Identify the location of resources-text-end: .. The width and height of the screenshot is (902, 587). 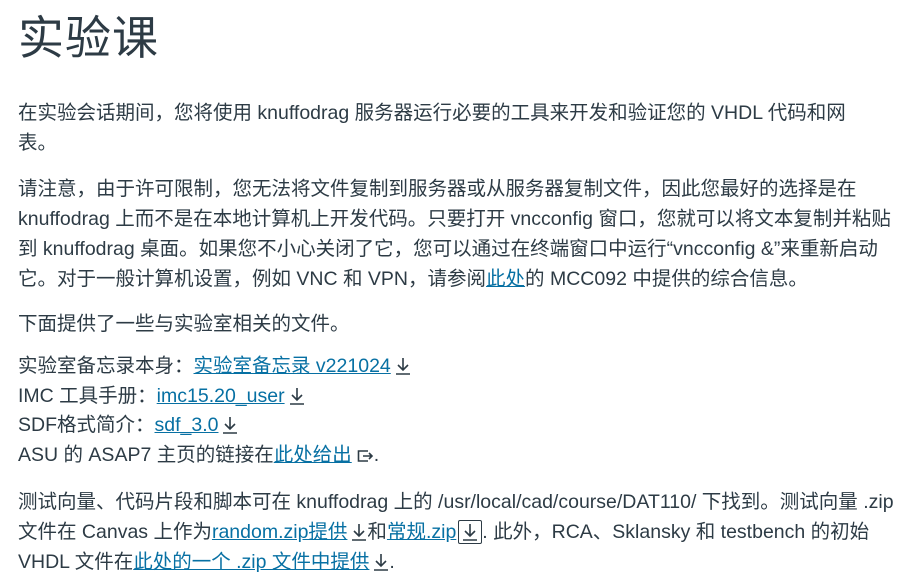
(392, 562).